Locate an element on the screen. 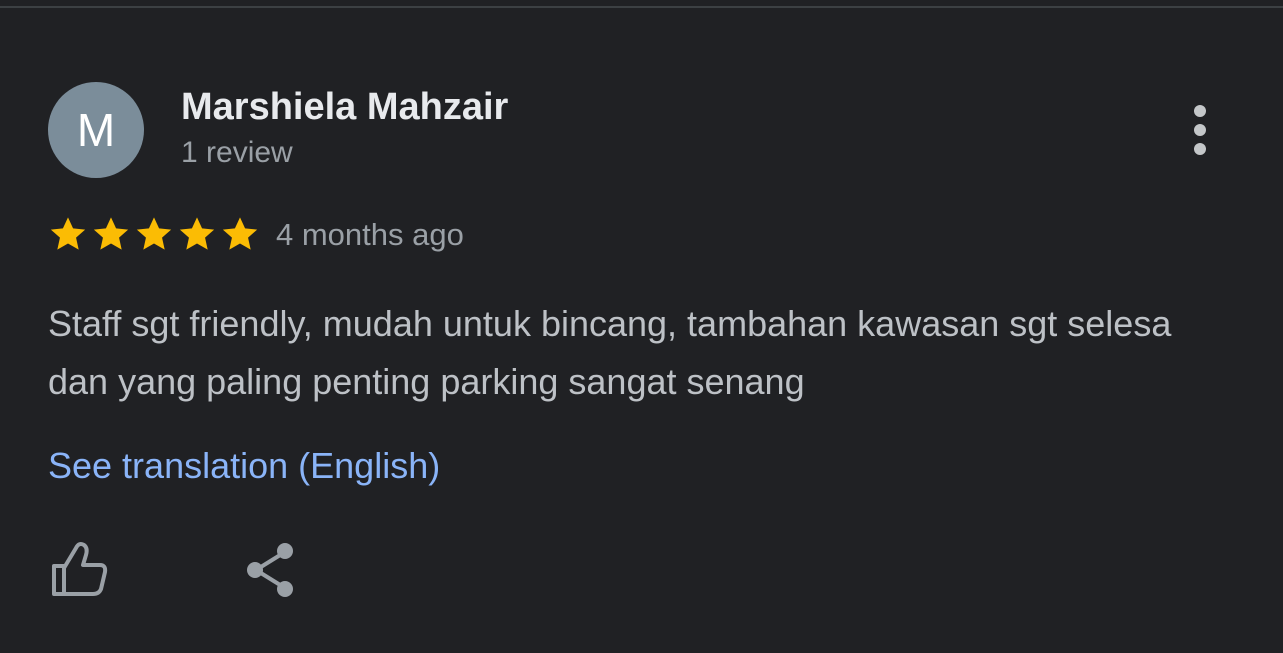 This screenshot has width=1283, height=653. author-name: Marshiela Mahzair is located at coordinates (344, 107).